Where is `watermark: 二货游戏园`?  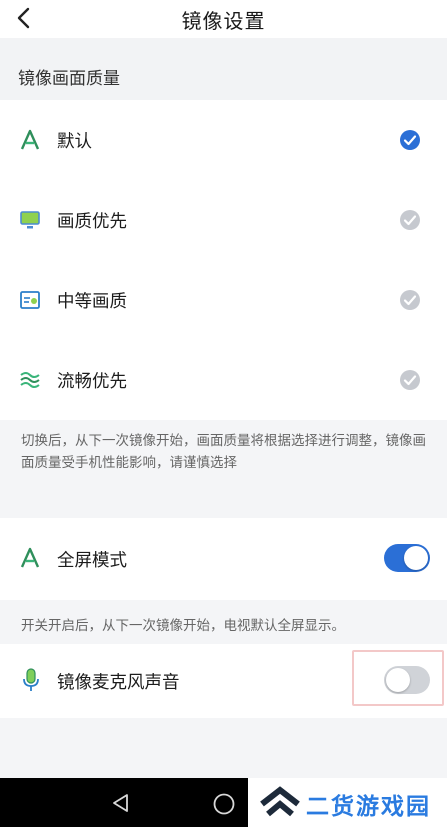 watermark: 二货游戏园 is located at coordinates (347, 802).